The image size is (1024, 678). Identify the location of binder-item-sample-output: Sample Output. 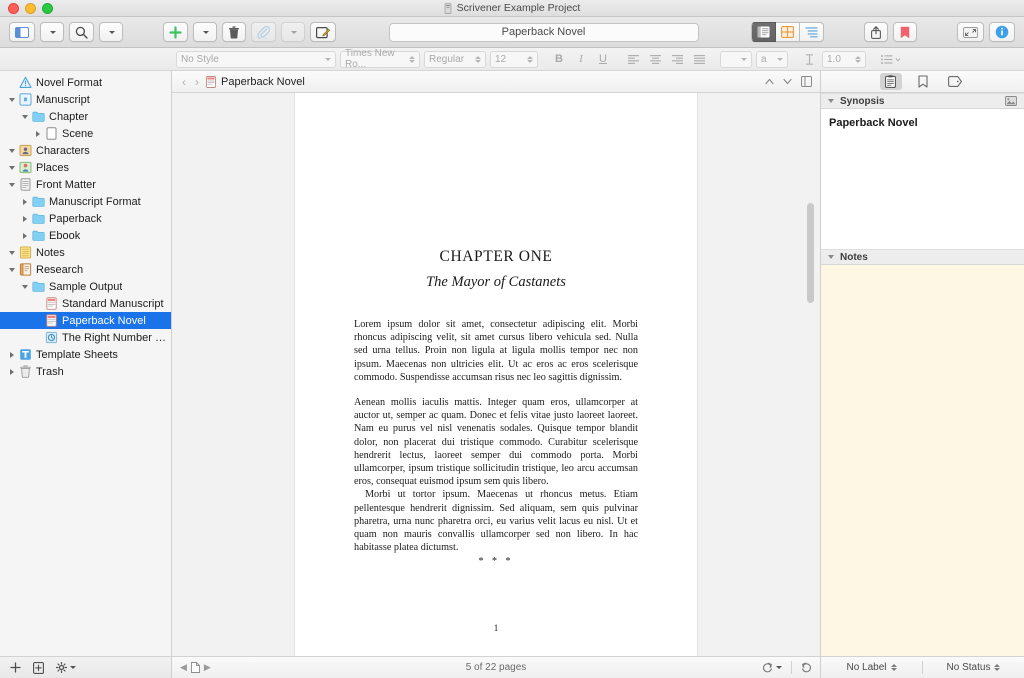
(85, 286).